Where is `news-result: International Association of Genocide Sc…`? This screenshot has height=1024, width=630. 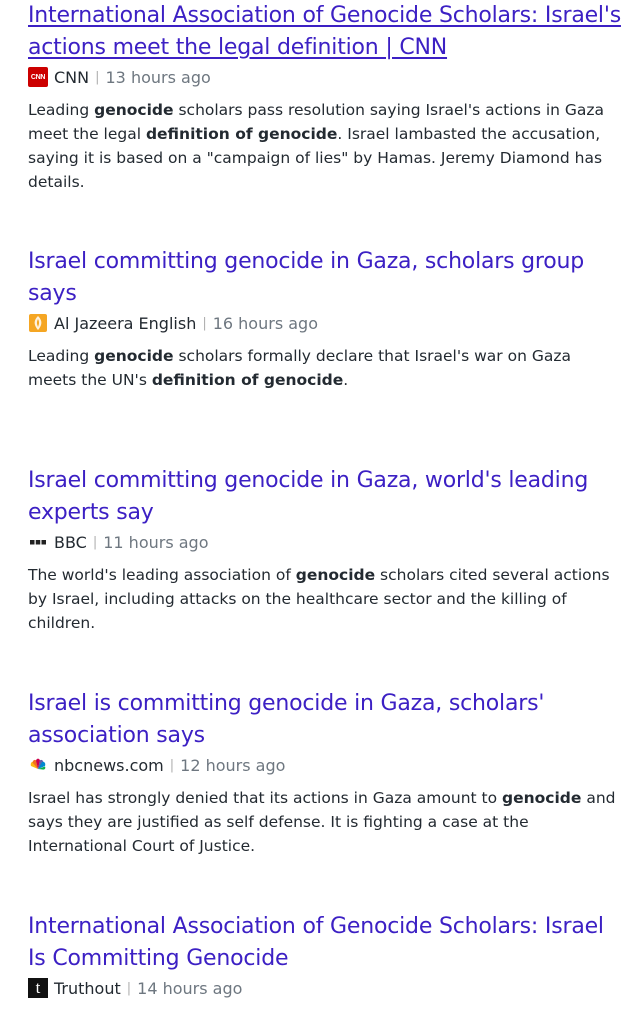 news-result: International Association of Genocide Sc… is located at coordinates (326, 955).